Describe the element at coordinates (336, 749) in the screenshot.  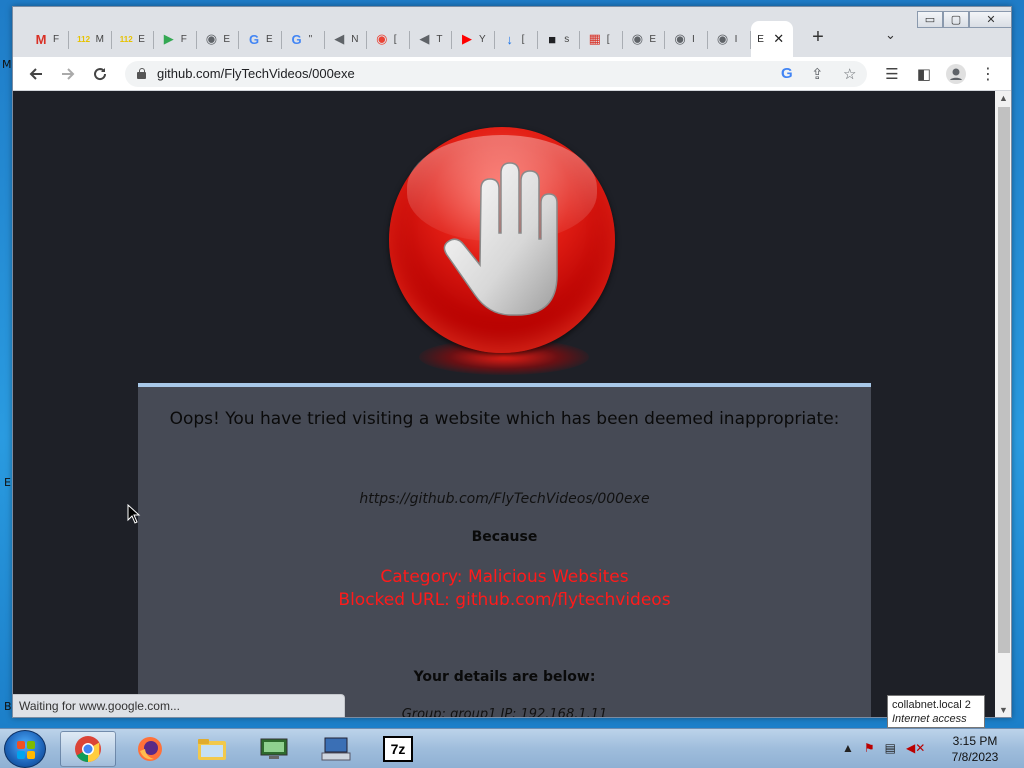
I see `taskbar-keyboard-app` at that location.